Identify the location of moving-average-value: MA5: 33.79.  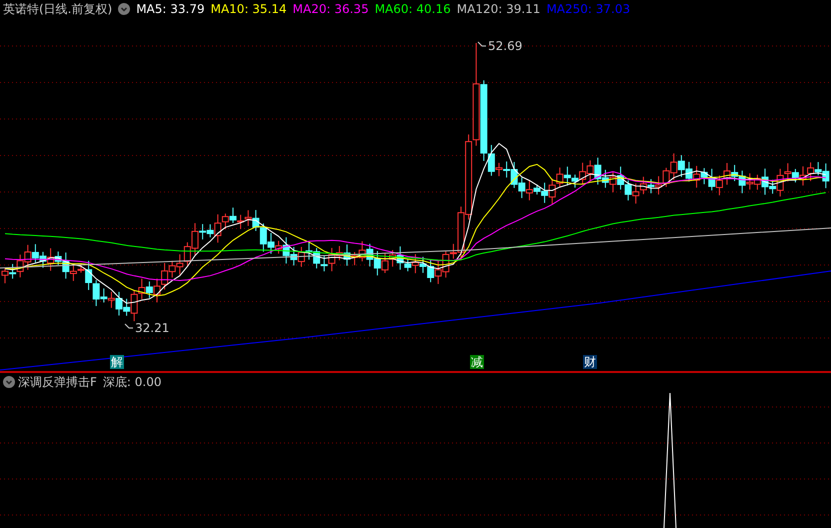
(170, 9).